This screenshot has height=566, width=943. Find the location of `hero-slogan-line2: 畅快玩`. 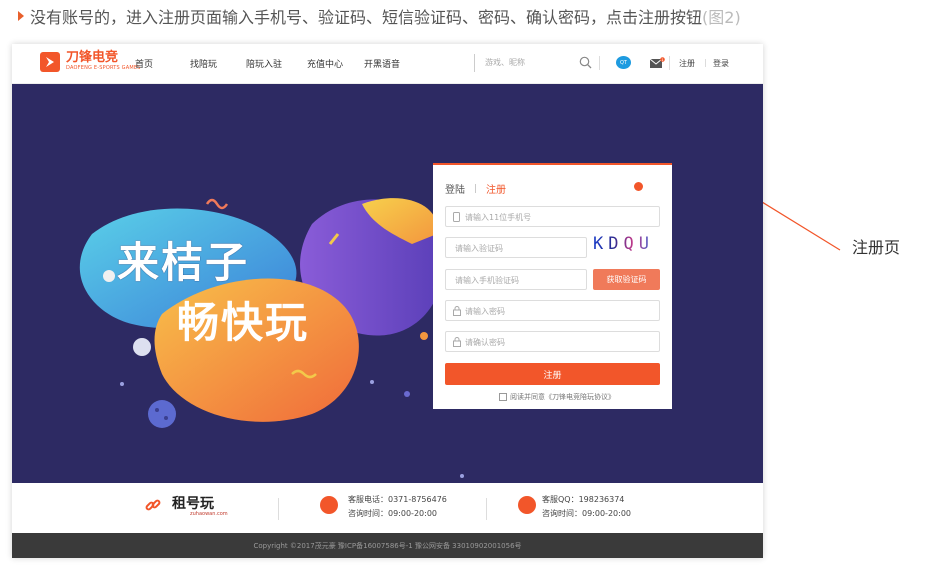

hero-slogan-line2: 畅快玩 is located at coordinates (243, 322).